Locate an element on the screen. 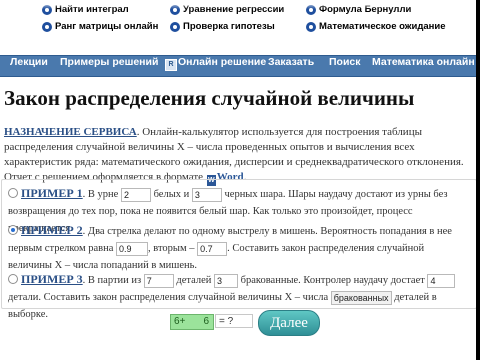  part-type-select: бракованных is located at coordinates (361, 298).